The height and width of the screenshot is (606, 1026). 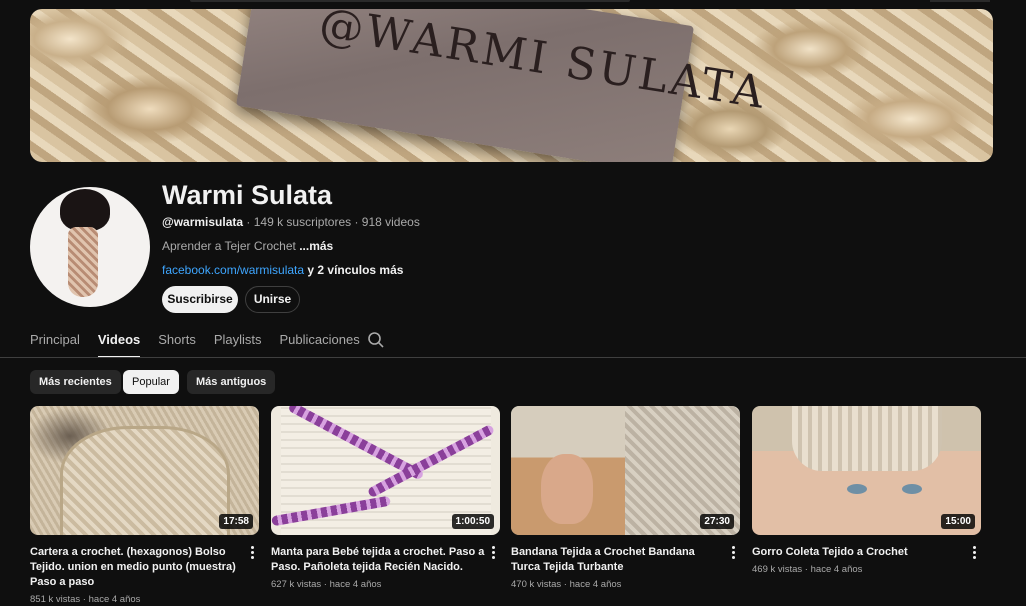 I want to click on join-button: Unirse, so click(x=272, y=299).